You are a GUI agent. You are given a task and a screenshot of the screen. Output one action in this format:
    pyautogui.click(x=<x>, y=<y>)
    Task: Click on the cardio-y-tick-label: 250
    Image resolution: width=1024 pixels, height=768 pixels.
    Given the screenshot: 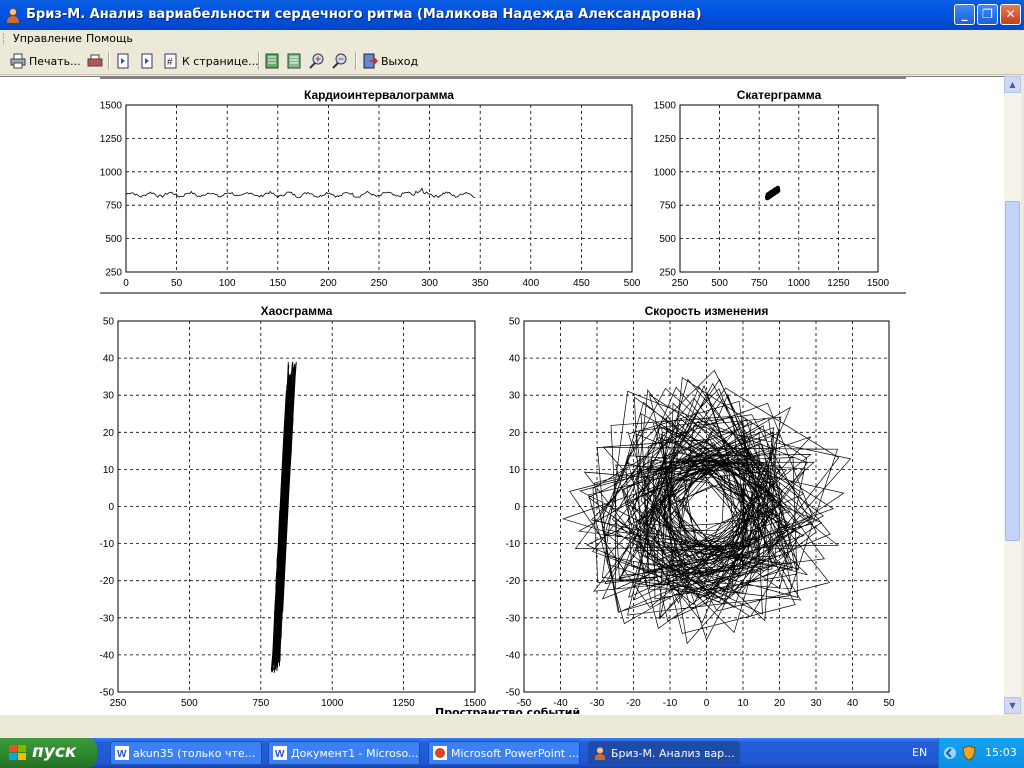 What is the action you would take?
    pyautogui.click(x=113, y=273)
    